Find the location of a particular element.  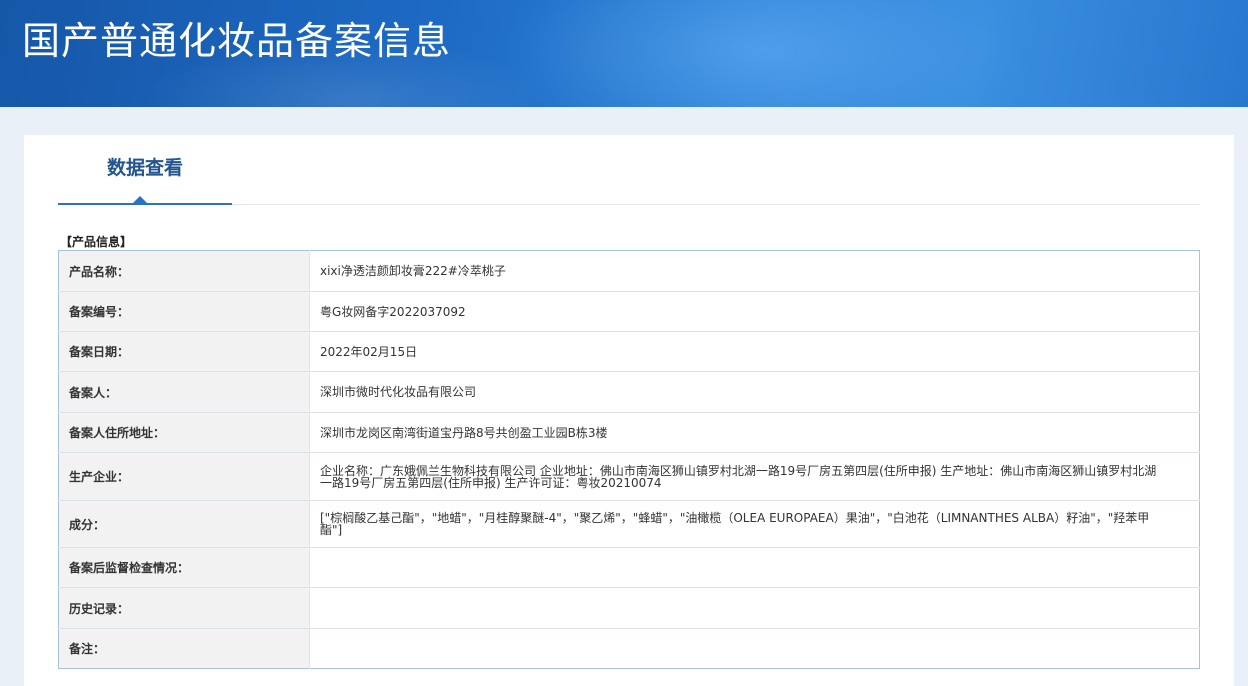

row-value: 深圳市微时代化妆品有限公司 is located at coordinates (754, 392).